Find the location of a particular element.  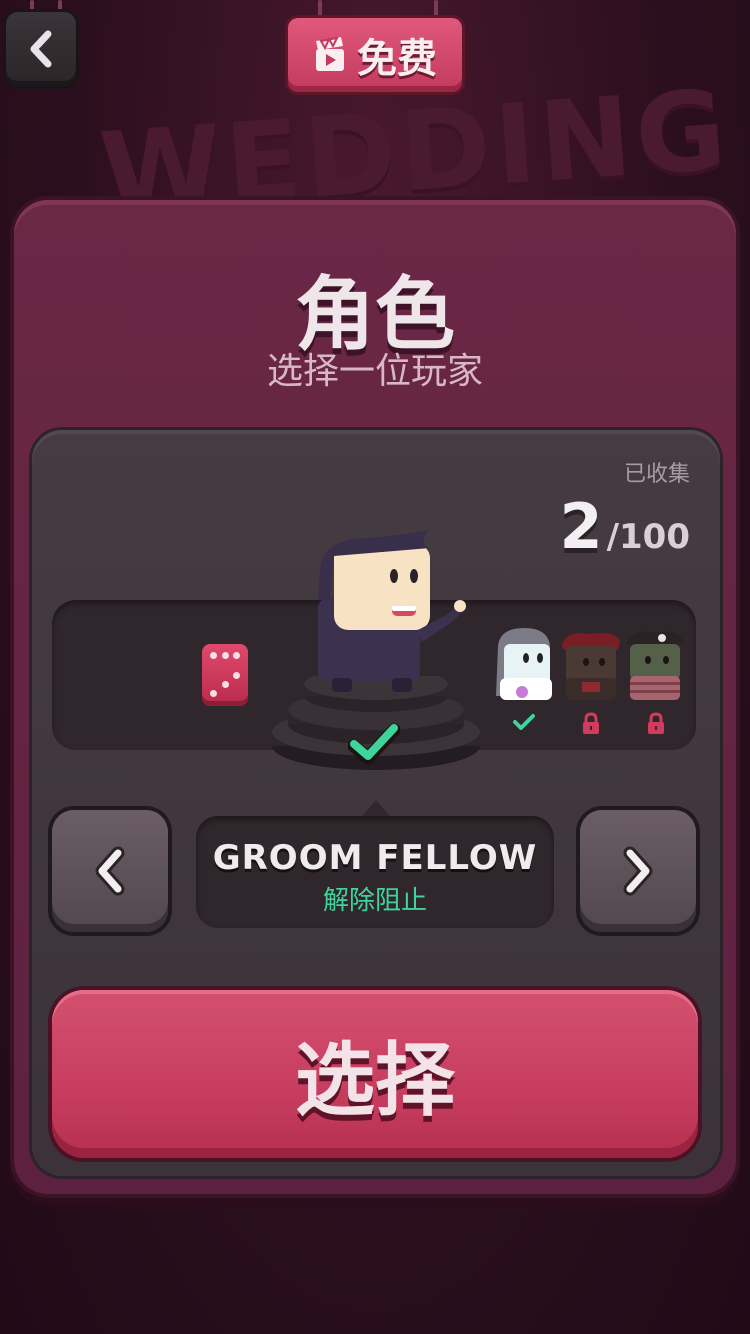

chevron-right-icon is located at coordinates (638, 871).